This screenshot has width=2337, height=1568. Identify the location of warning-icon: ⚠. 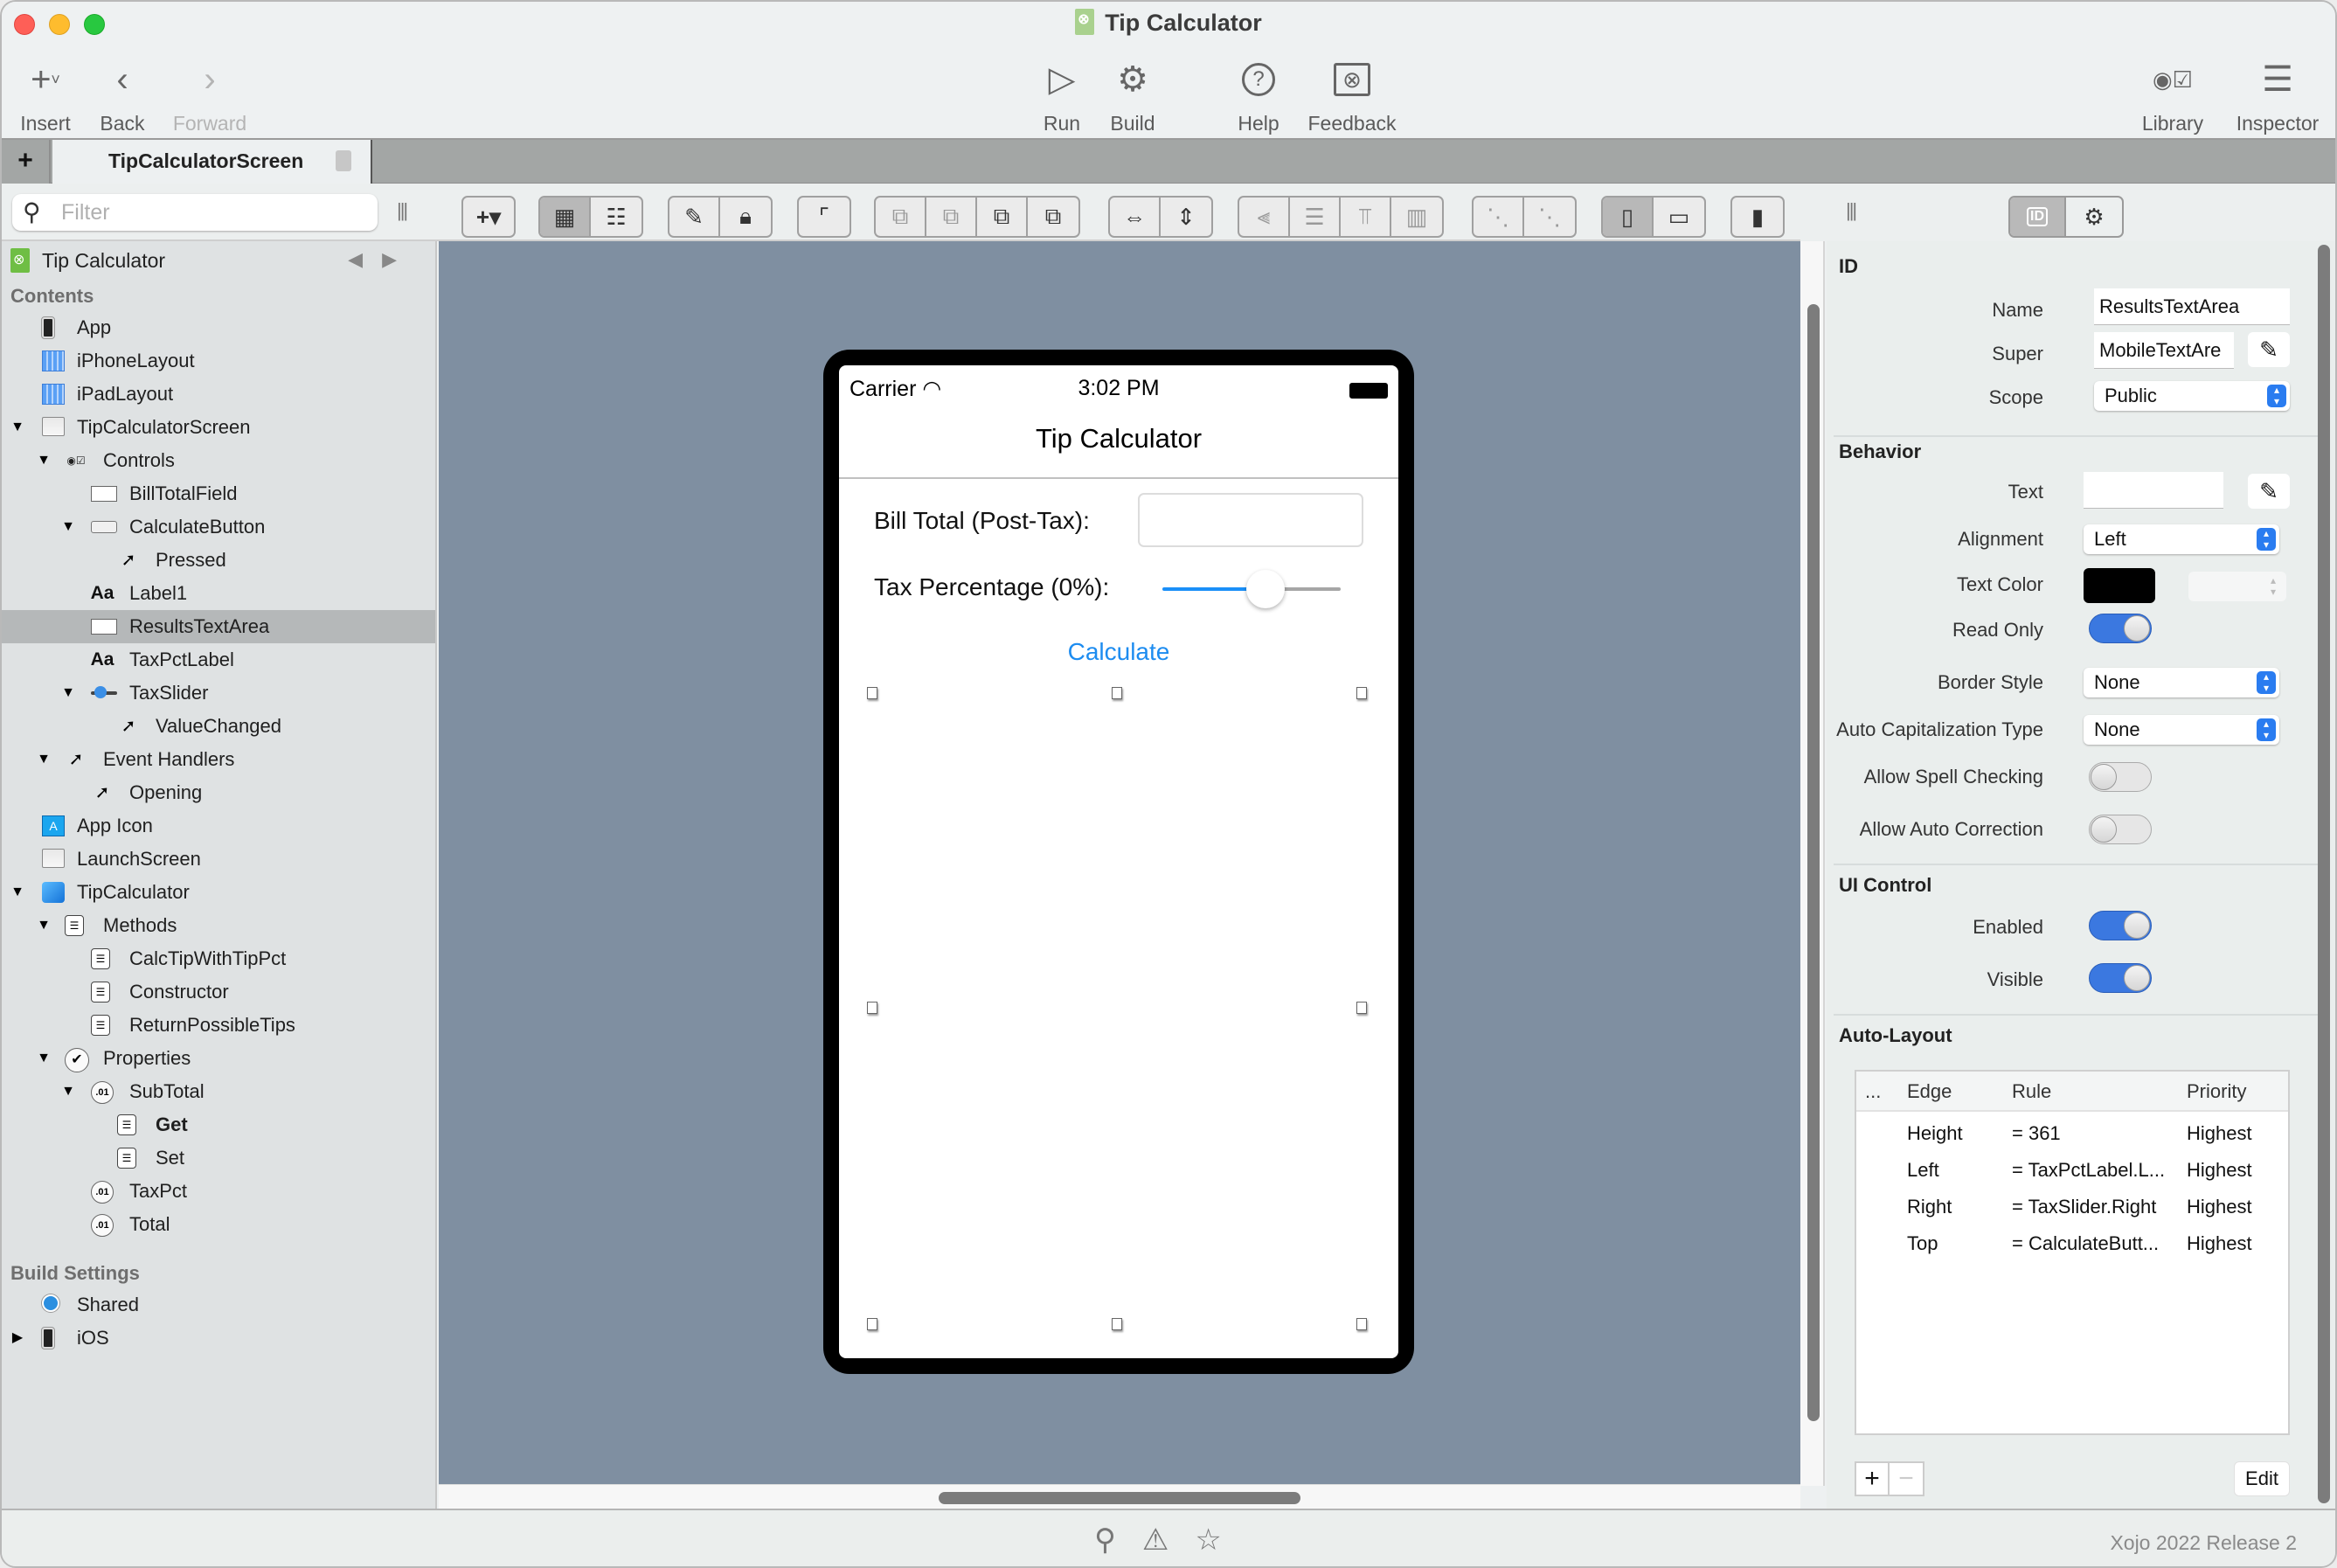
(1155, 1541).